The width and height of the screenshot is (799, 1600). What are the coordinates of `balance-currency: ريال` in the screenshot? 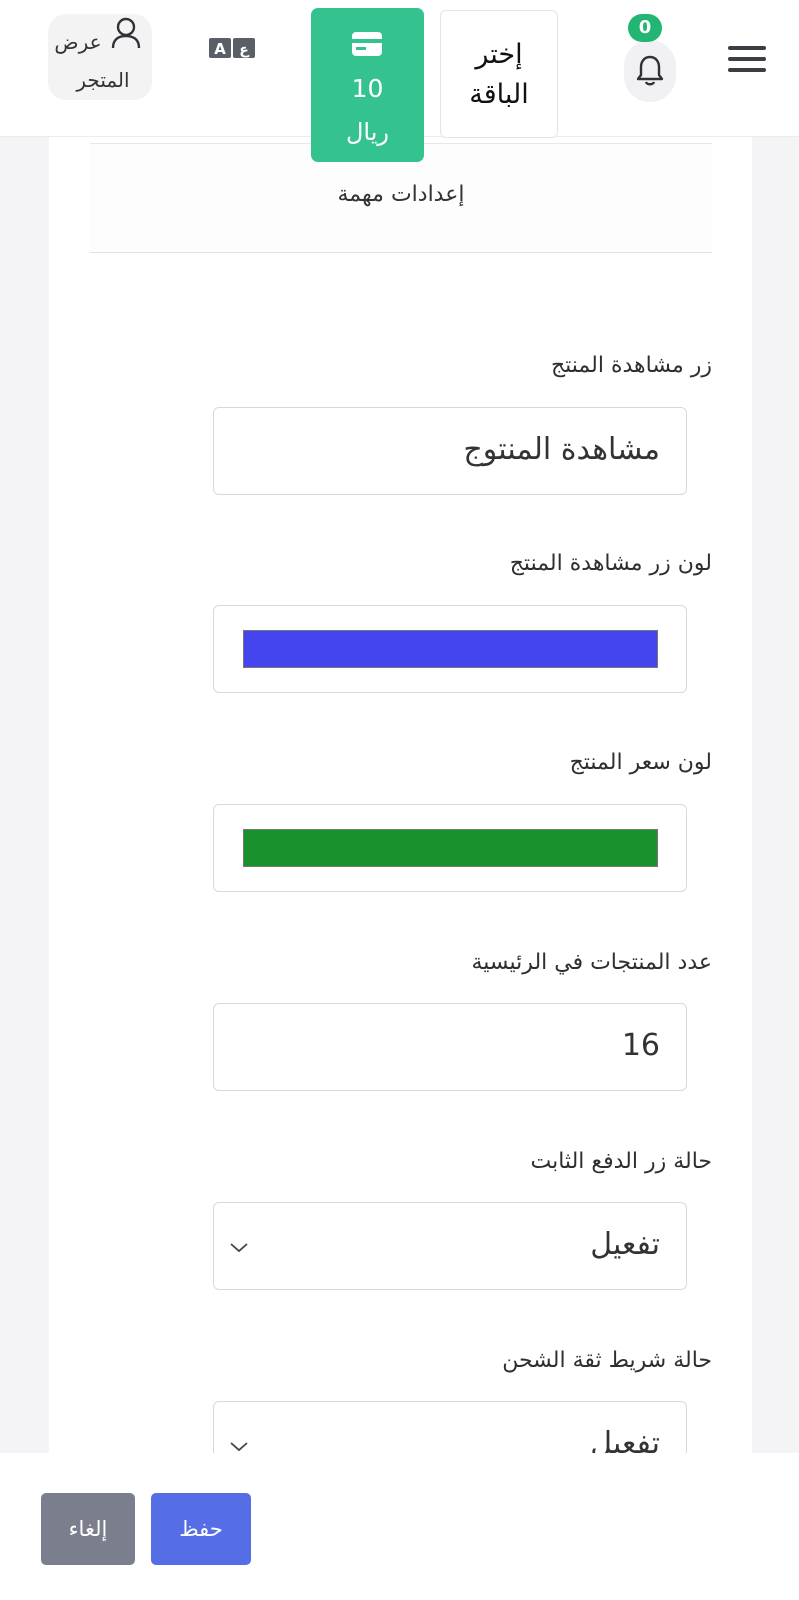 It's located at (367, 132).